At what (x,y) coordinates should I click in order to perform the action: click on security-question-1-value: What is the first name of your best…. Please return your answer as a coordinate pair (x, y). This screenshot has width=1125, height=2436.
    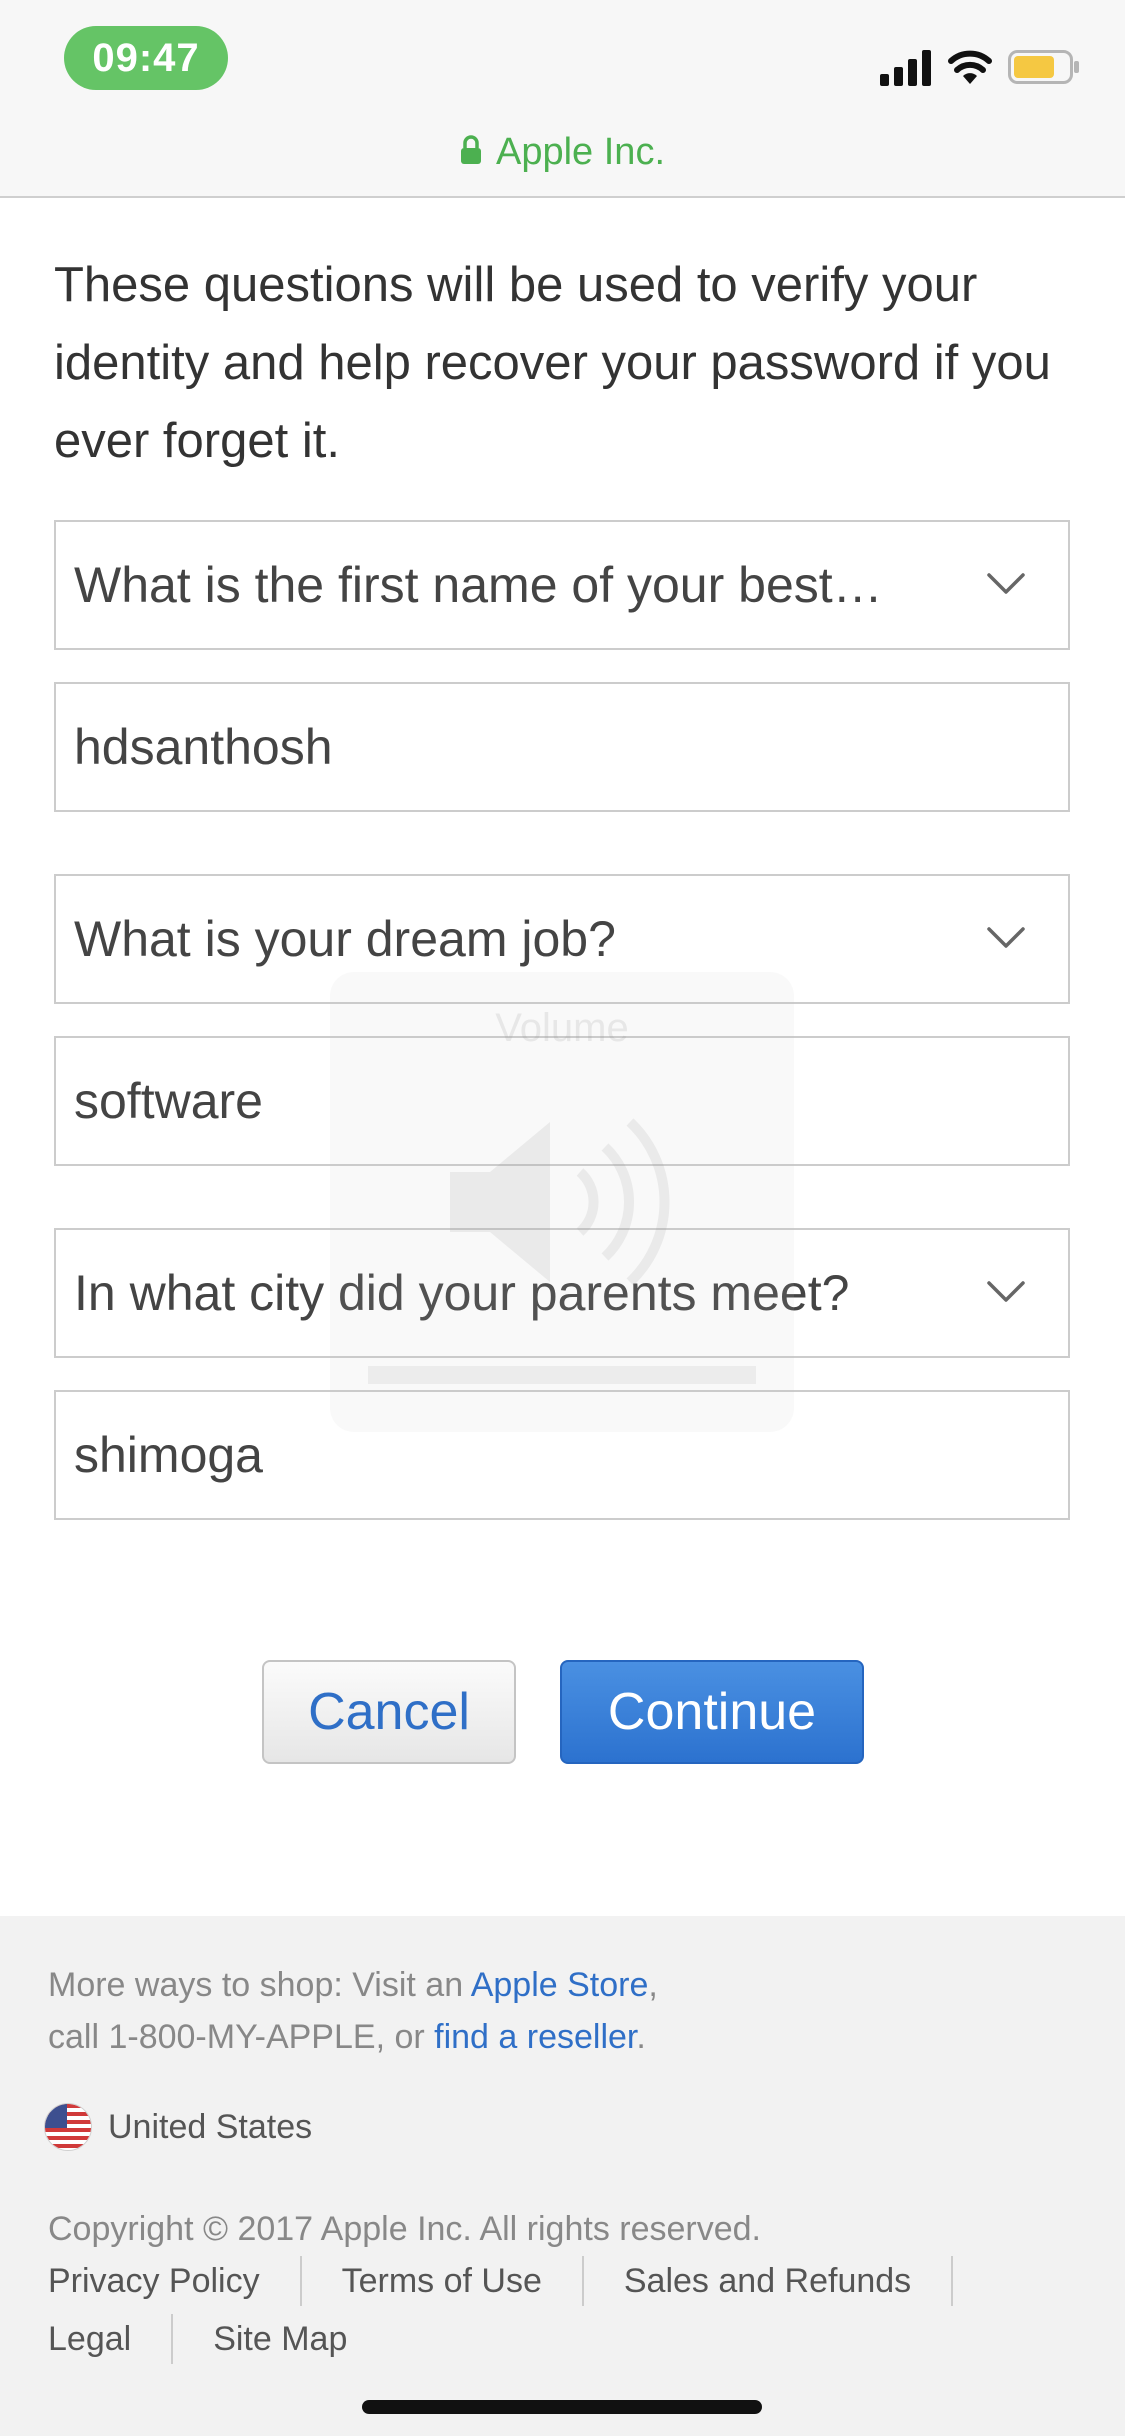
    Looking at the image, I should click on (478, 585).